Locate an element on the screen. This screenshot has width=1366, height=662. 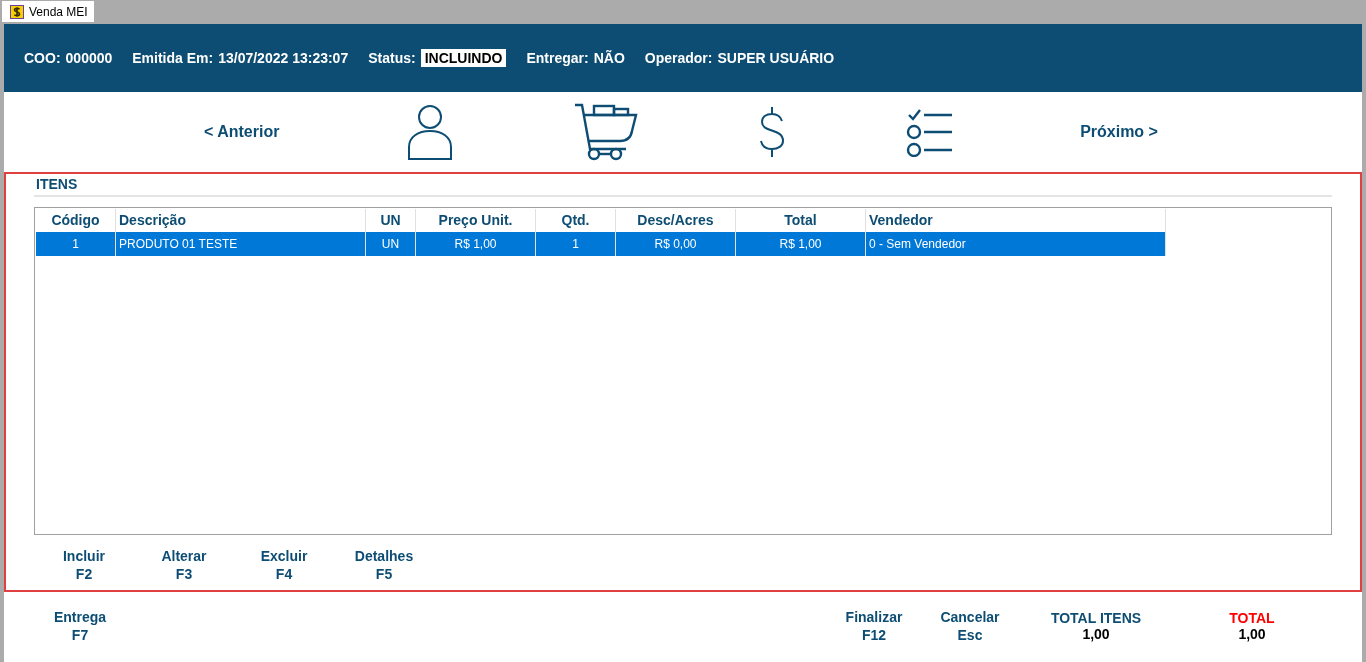
action-button: Entrega F7 is located at coordinates (80, 626).